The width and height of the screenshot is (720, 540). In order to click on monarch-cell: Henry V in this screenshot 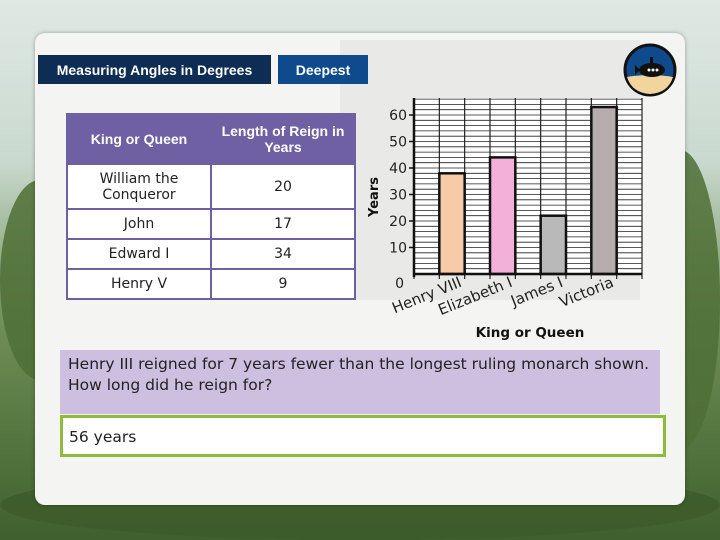, I will do `click(139, 284)`.